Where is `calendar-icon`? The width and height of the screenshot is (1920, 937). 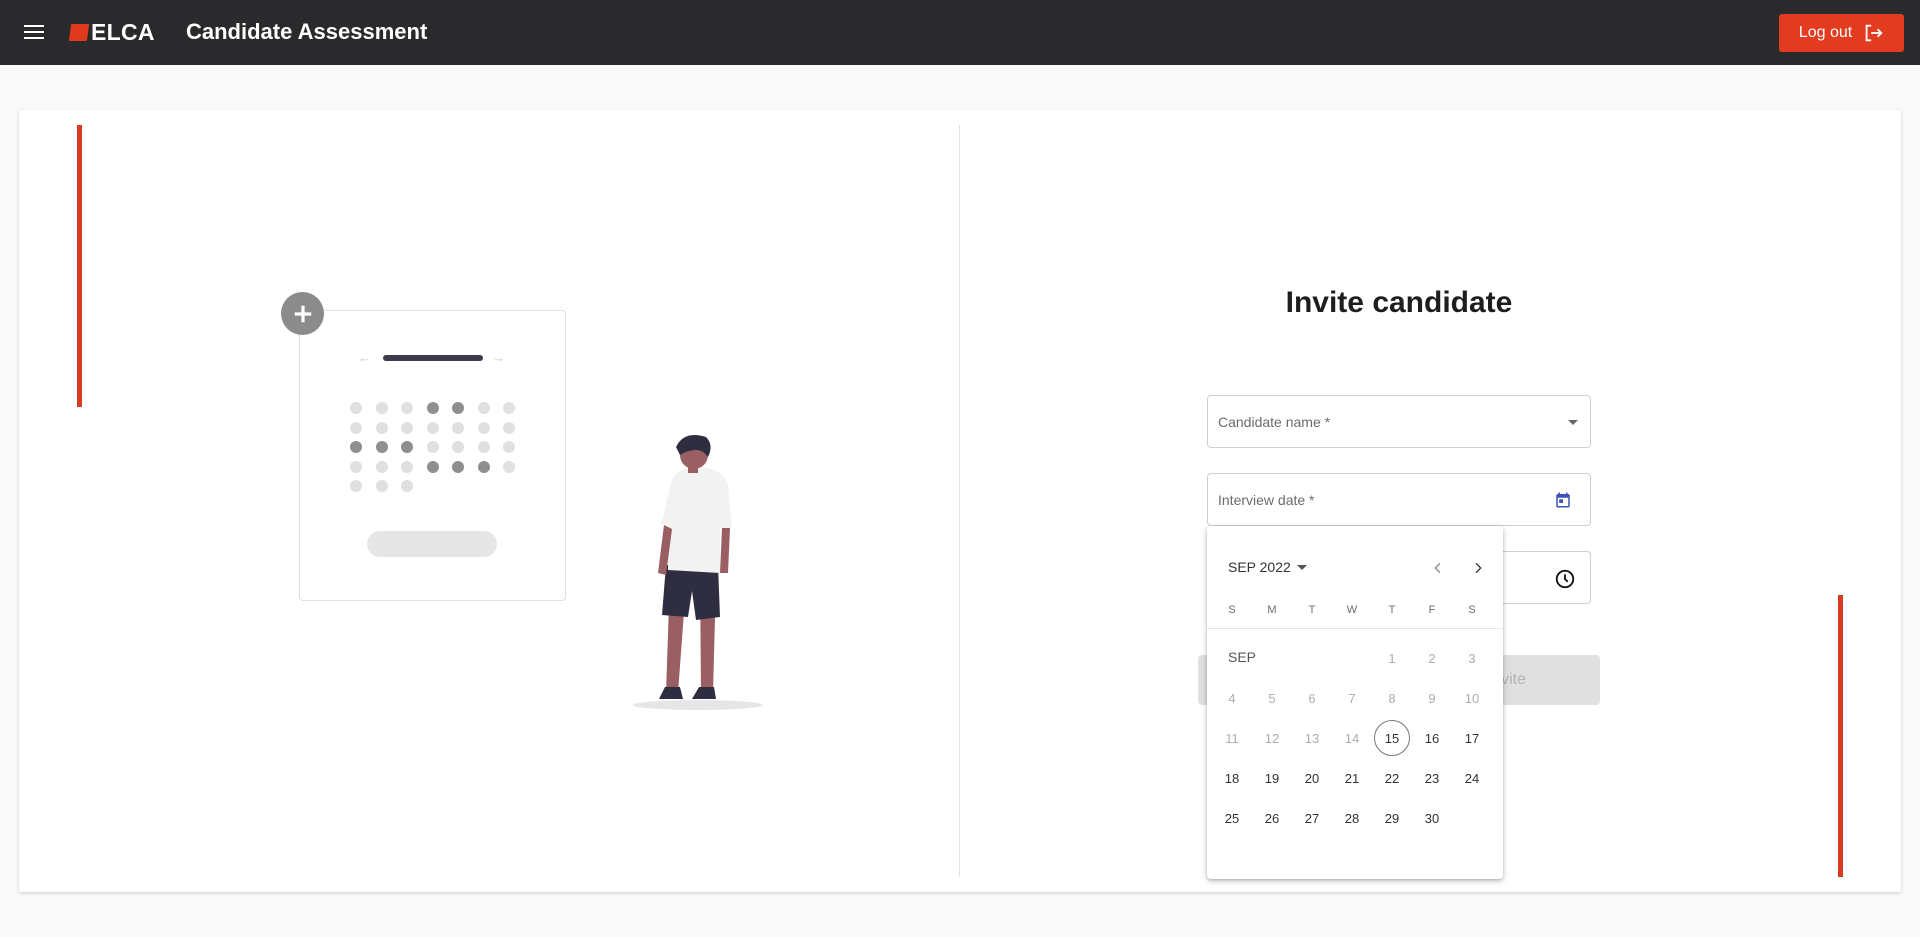
calendar-icon is located at coordinates (1563, 500).